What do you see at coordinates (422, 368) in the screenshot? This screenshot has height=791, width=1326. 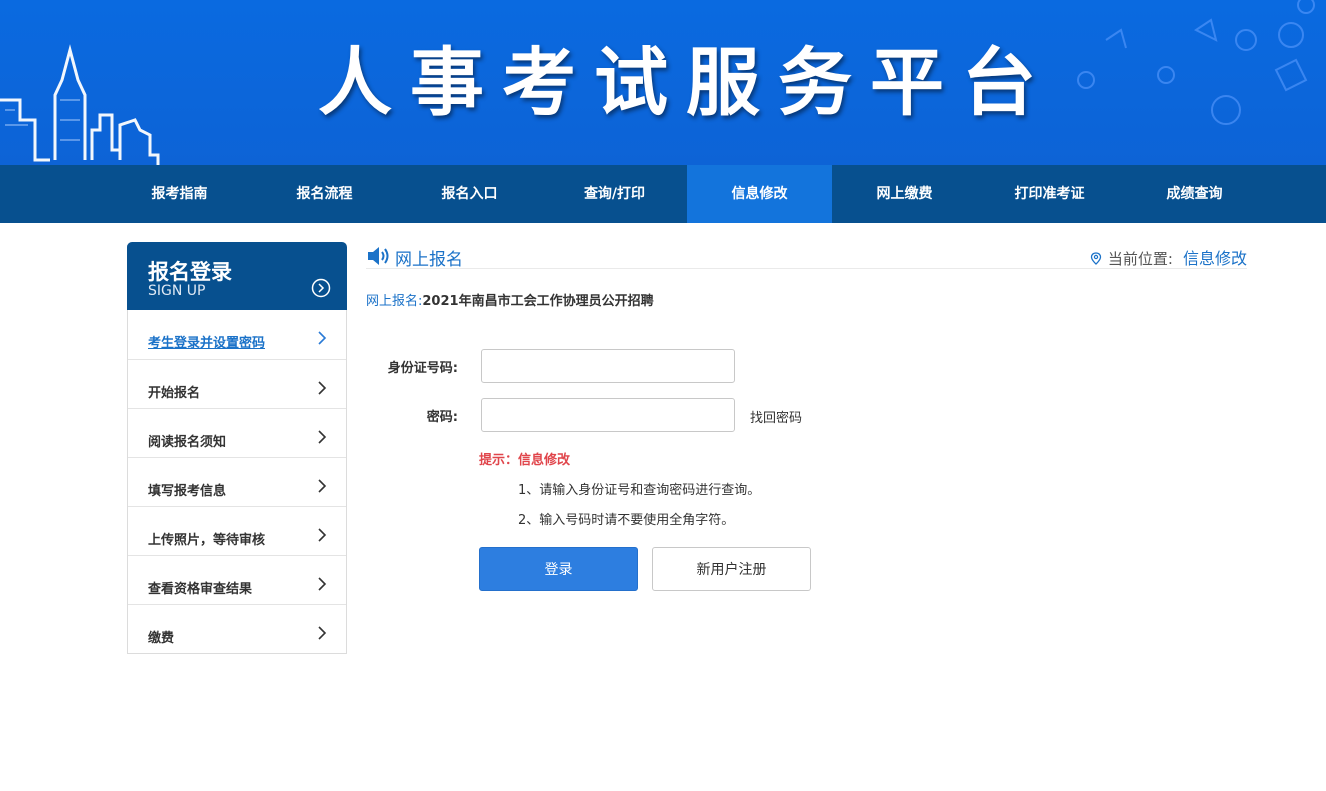 I see `id-number-label: 身份证号码:` at bounding box center [422, 368].